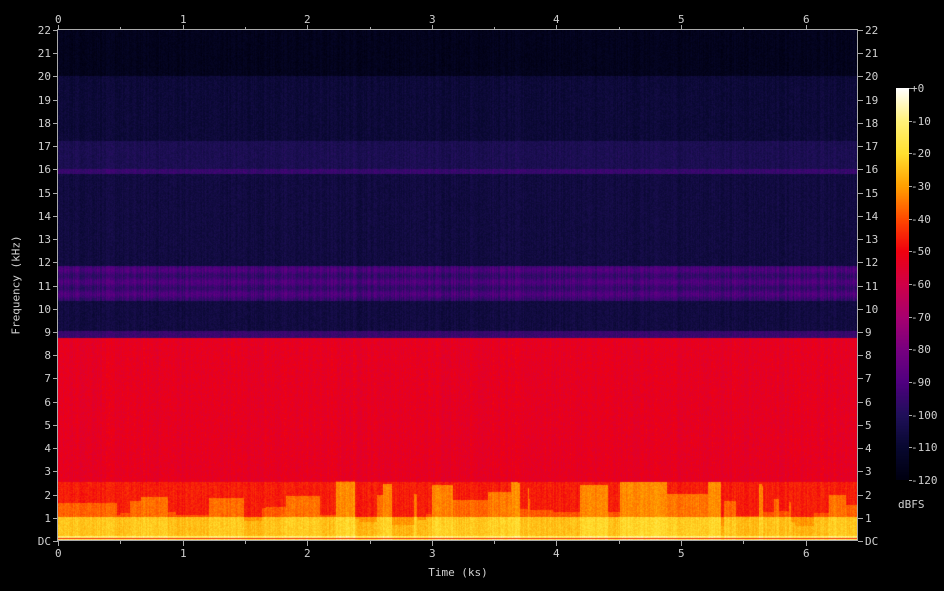 This screenshot has width=944, height=591. I want to click on y-tick-label: 8, so click(47, 355).